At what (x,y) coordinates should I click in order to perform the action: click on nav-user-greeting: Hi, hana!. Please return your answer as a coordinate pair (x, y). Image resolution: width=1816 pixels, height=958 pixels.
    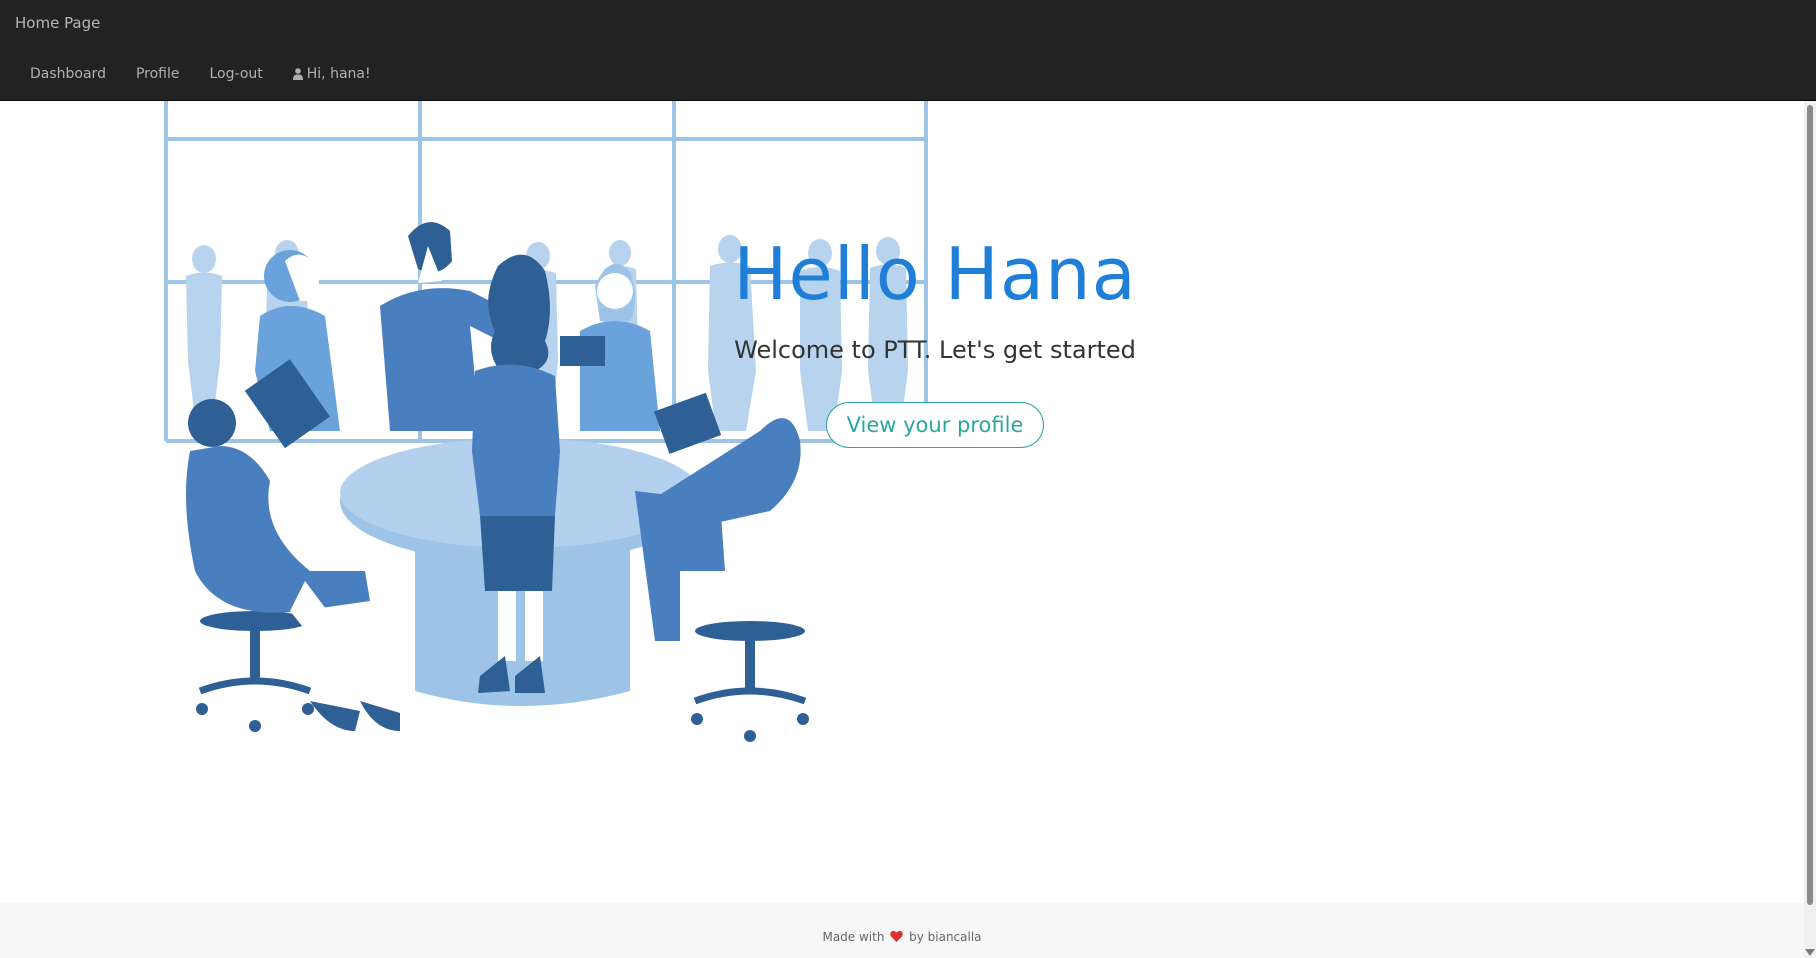
    Looking at the image, I should click on (332, 74).